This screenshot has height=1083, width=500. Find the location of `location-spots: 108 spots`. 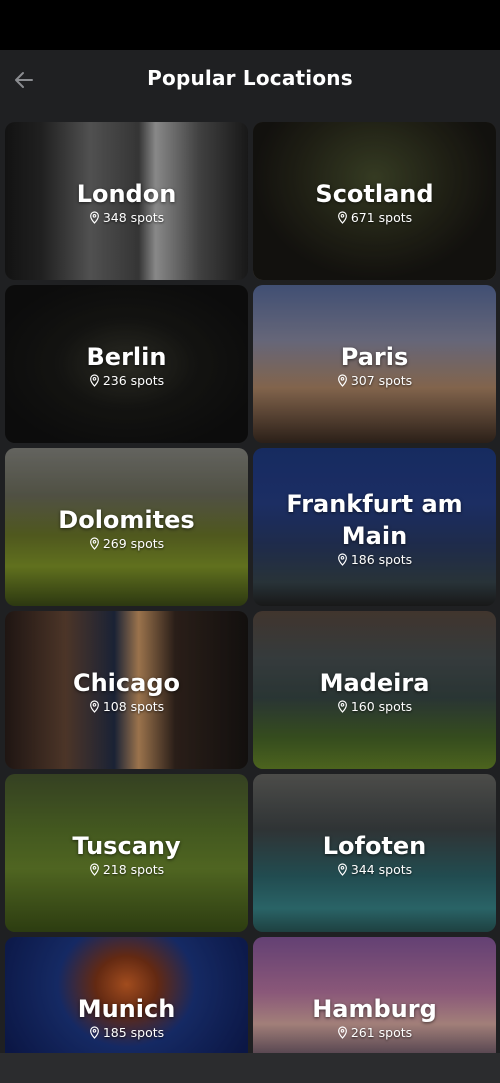

location-spots: 108 spots is located at coordinates (126, 706).